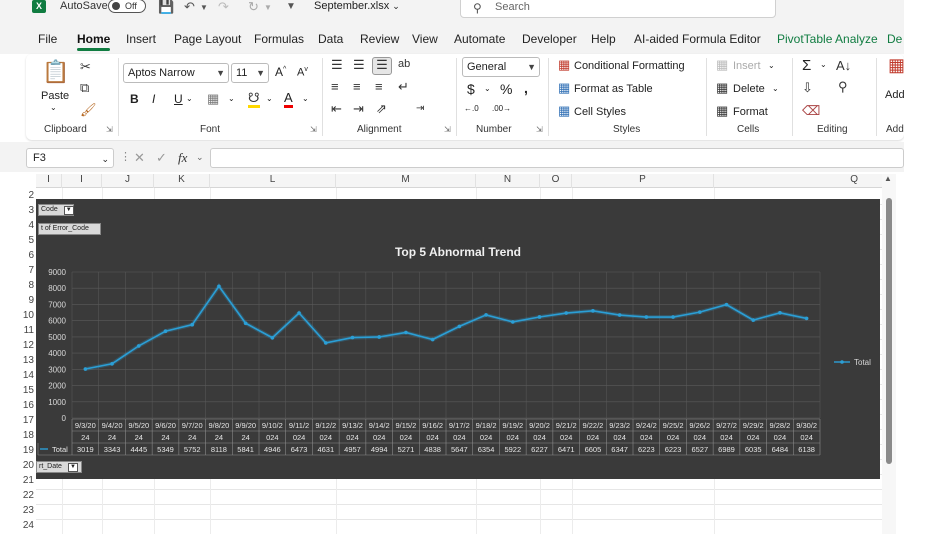 The width and height of the screenshot is (930, 534). I want to click on row-header: 16, so click(18, 405).